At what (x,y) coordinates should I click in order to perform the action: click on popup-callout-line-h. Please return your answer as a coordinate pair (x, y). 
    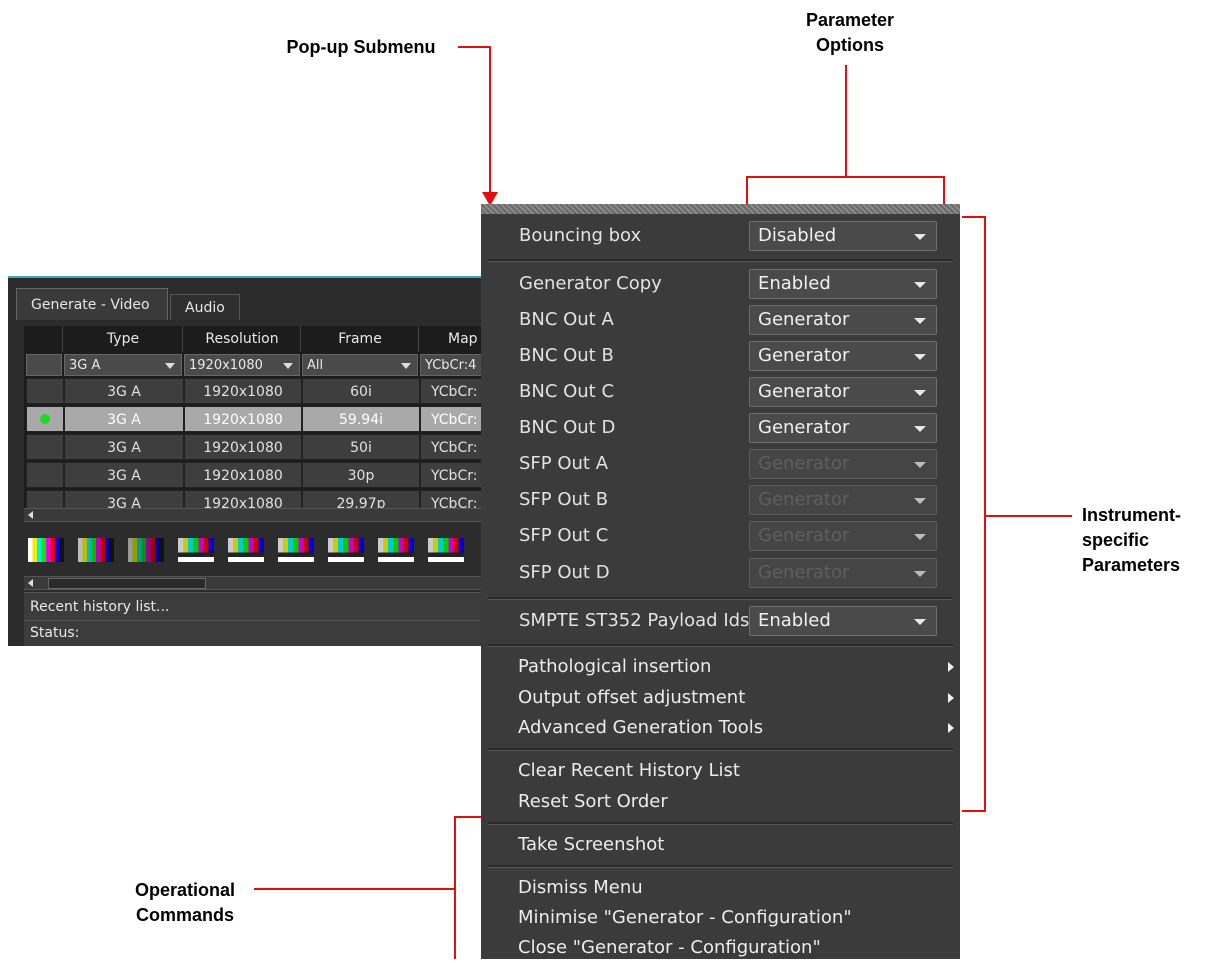
    Looking at the image, I should click on (474, 47).